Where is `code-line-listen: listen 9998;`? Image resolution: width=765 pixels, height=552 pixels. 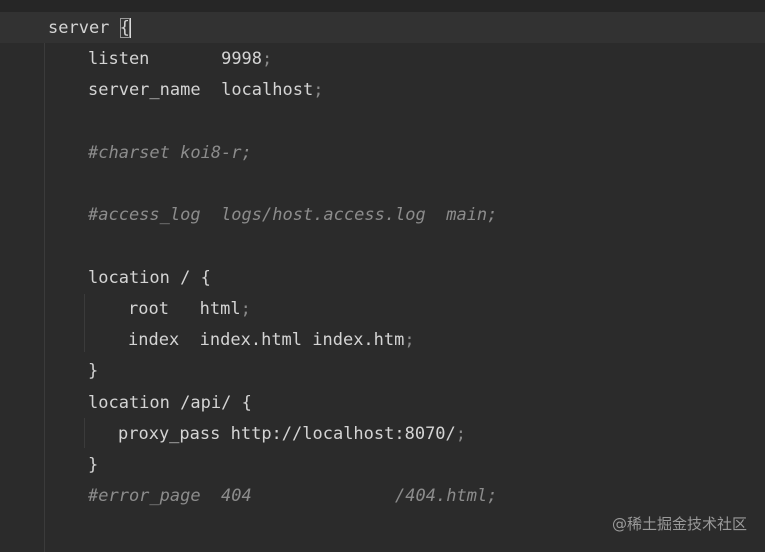
code-line-listen: listen 9998; is located at coordinates (180, 59).